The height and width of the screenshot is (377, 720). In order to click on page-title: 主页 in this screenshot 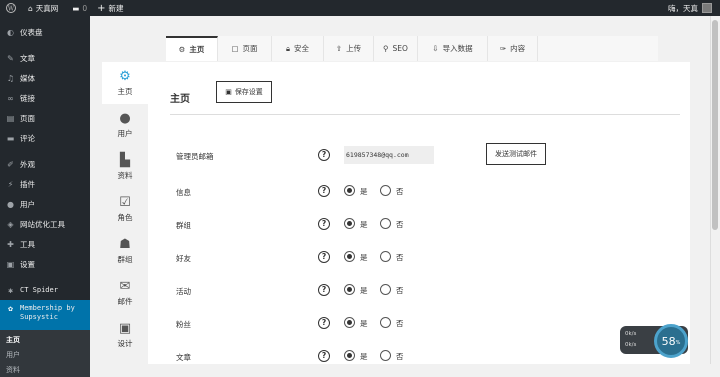, I will do `click(180, 99)`.